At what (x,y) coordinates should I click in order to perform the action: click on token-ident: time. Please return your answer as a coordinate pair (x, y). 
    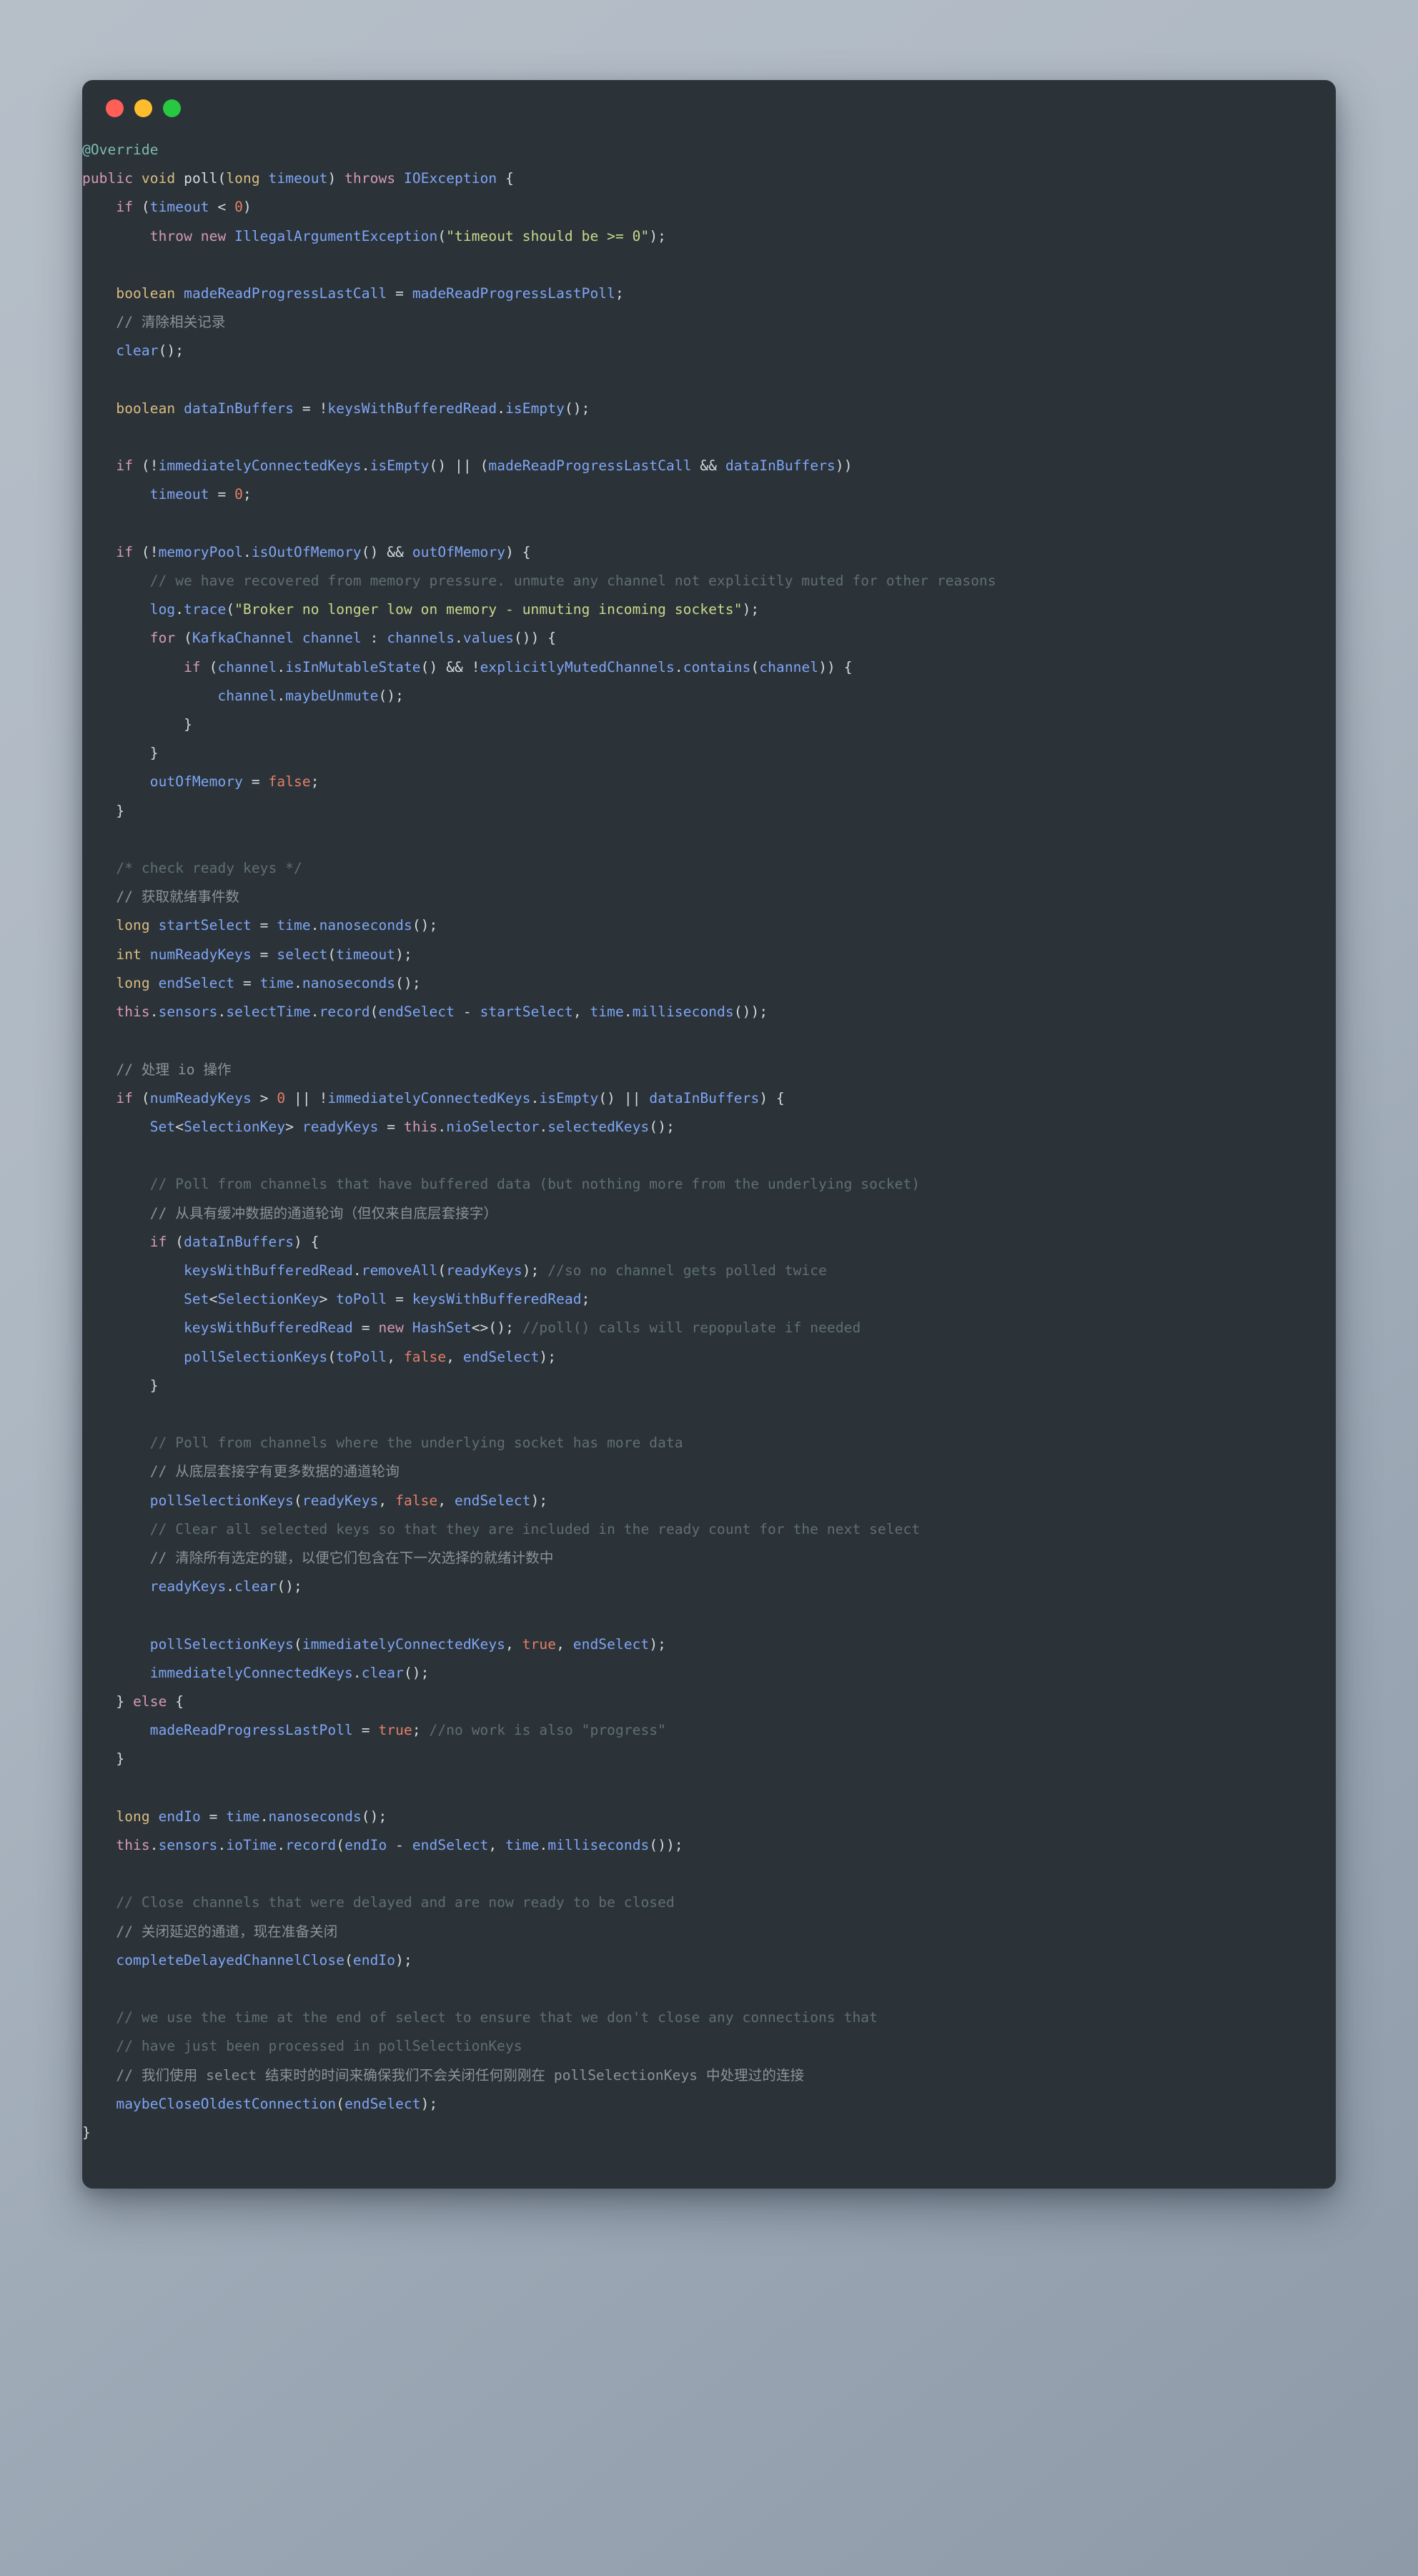
    Looking at the image, I should click on (243, 1817).